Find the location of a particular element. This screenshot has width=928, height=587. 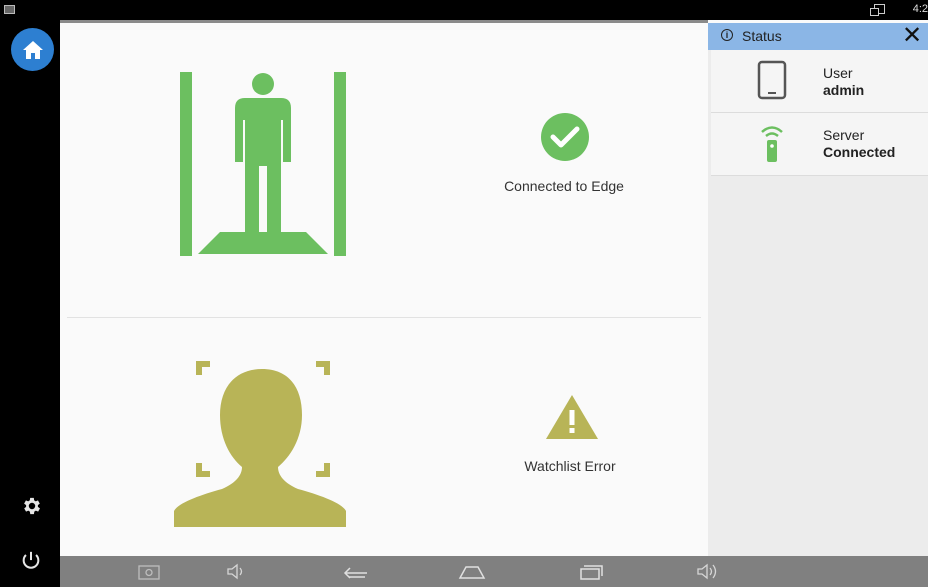

clock: 4:2 is located at coordinates (920, 9).